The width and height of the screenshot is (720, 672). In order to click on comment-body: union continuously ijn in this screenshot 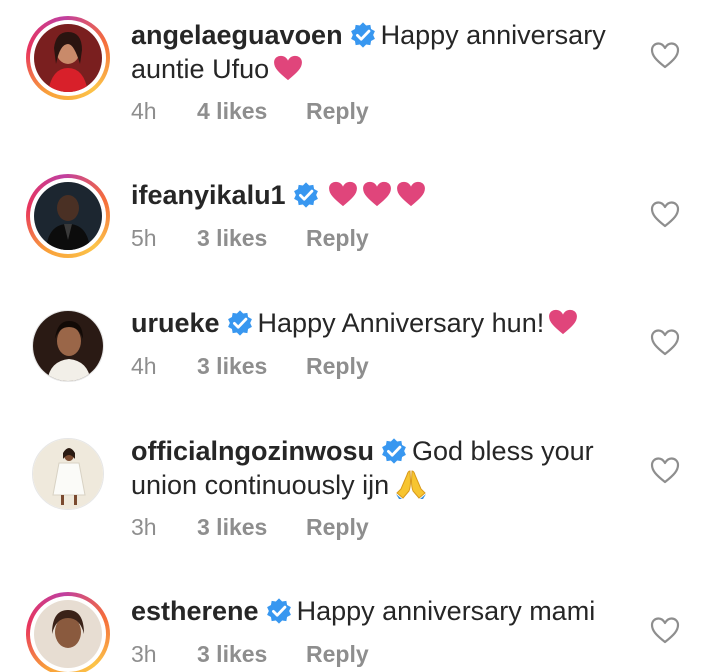, I will do `click(260, 485)`.